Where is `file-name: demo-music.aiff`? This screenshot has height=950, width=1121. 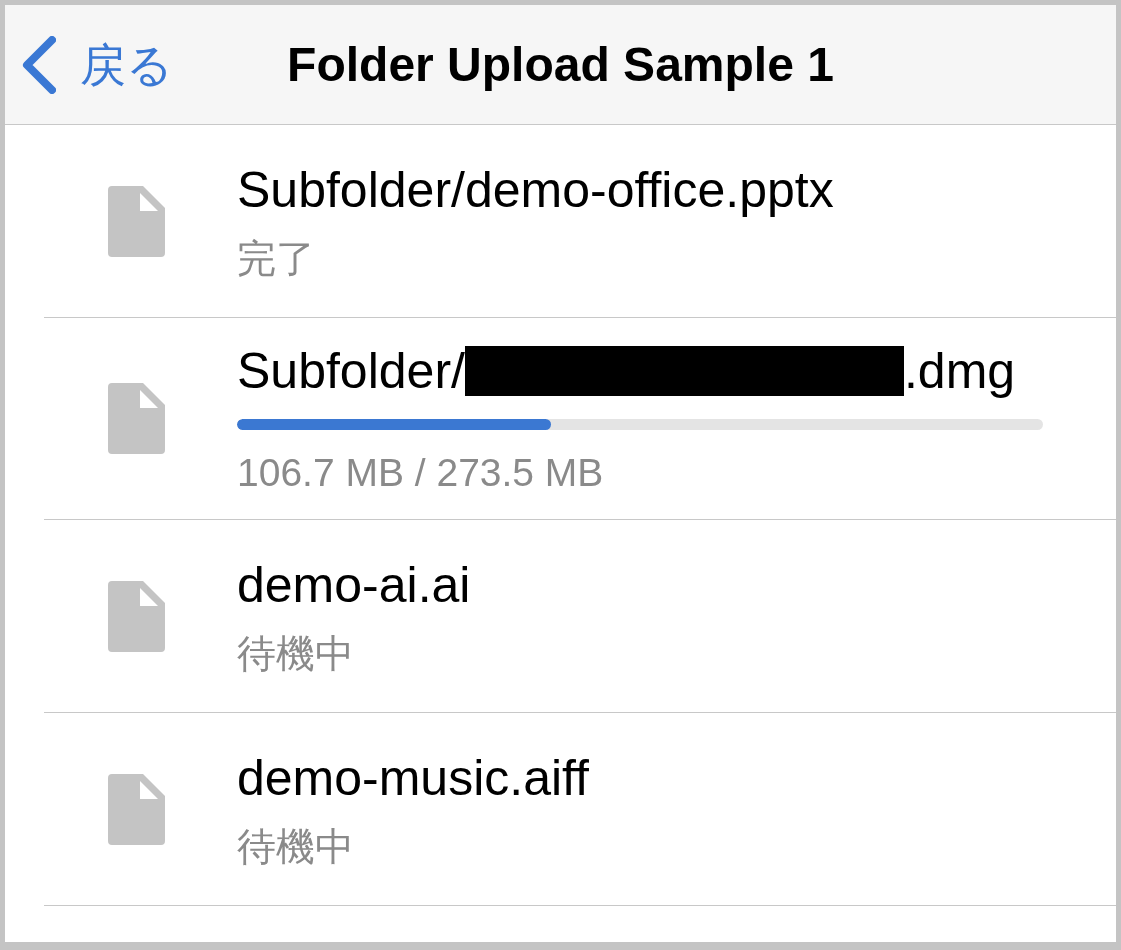 file-name: demo-music.aiff is located at coordinates (413, 778).